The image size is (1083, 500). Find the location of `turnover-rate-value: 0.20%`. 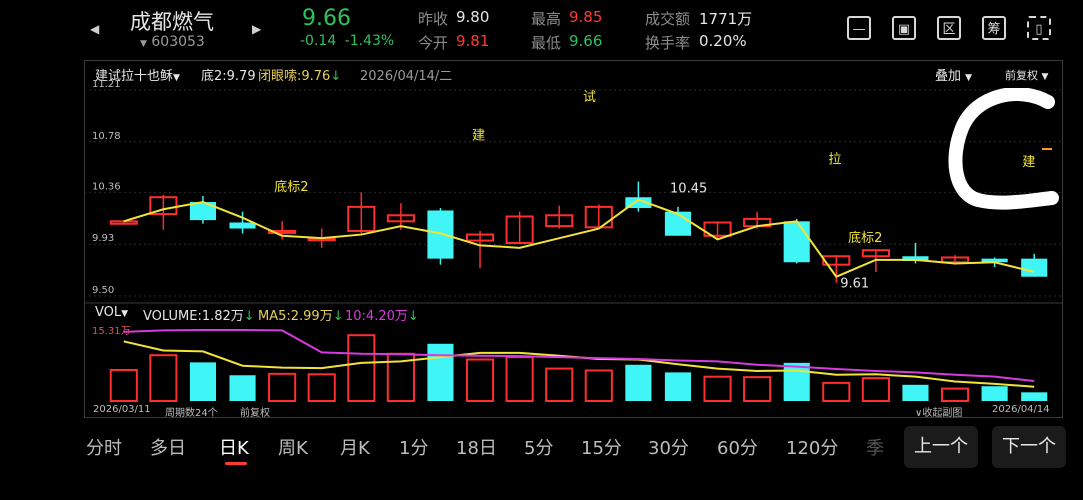

turnover-rate-value: 0.20% is located at coordinates (723, 41).